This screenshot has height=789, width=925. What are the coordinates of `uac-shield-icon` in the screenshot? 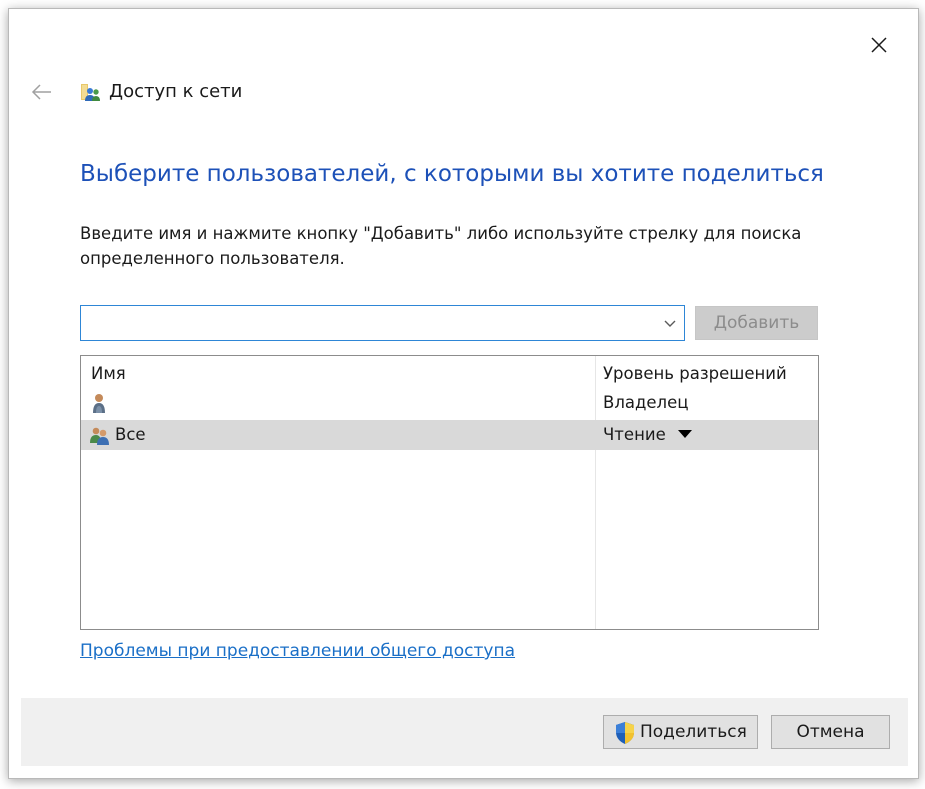 It's located at (625, 733).